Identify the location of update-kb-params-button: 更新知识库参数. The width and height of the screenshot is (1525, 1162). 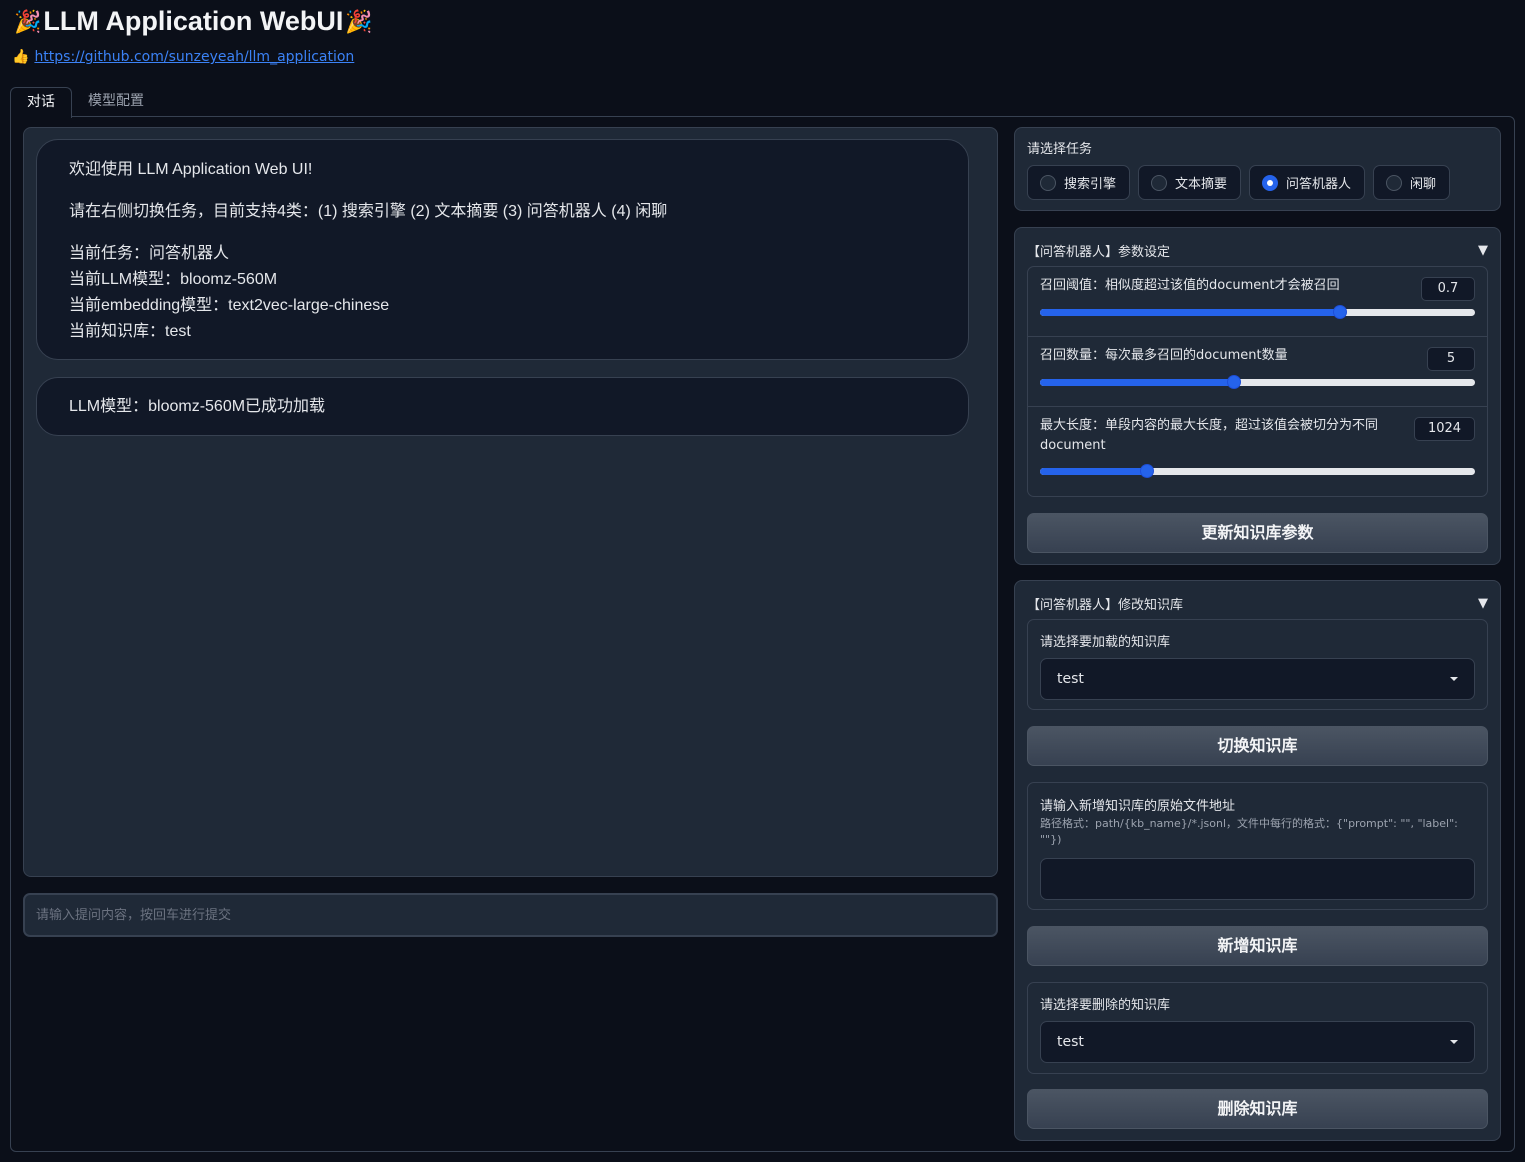
(1257, 533).